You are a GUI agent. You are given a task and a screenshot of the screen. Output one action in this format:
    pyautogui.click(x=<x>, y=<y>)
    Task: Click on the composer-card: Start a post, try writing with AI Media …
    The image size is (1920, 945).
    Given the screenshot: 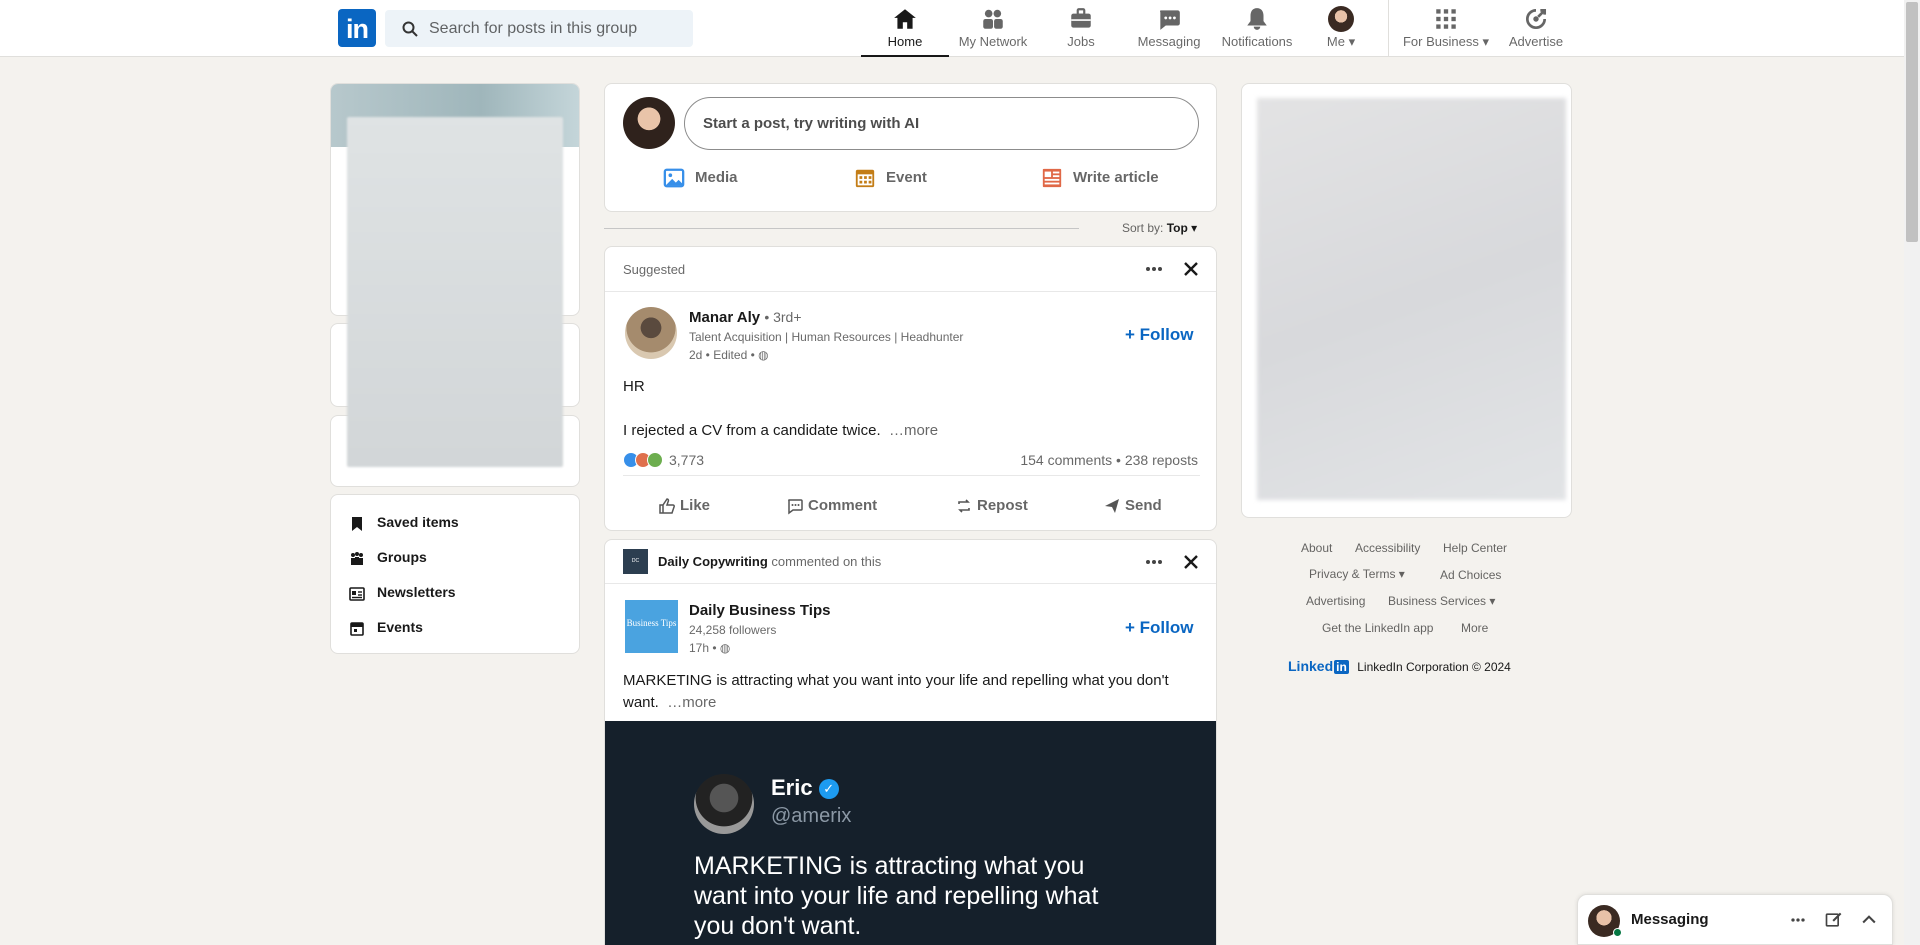 What is the action you would take?
    pyautogui.click(x=910, y=147)
    